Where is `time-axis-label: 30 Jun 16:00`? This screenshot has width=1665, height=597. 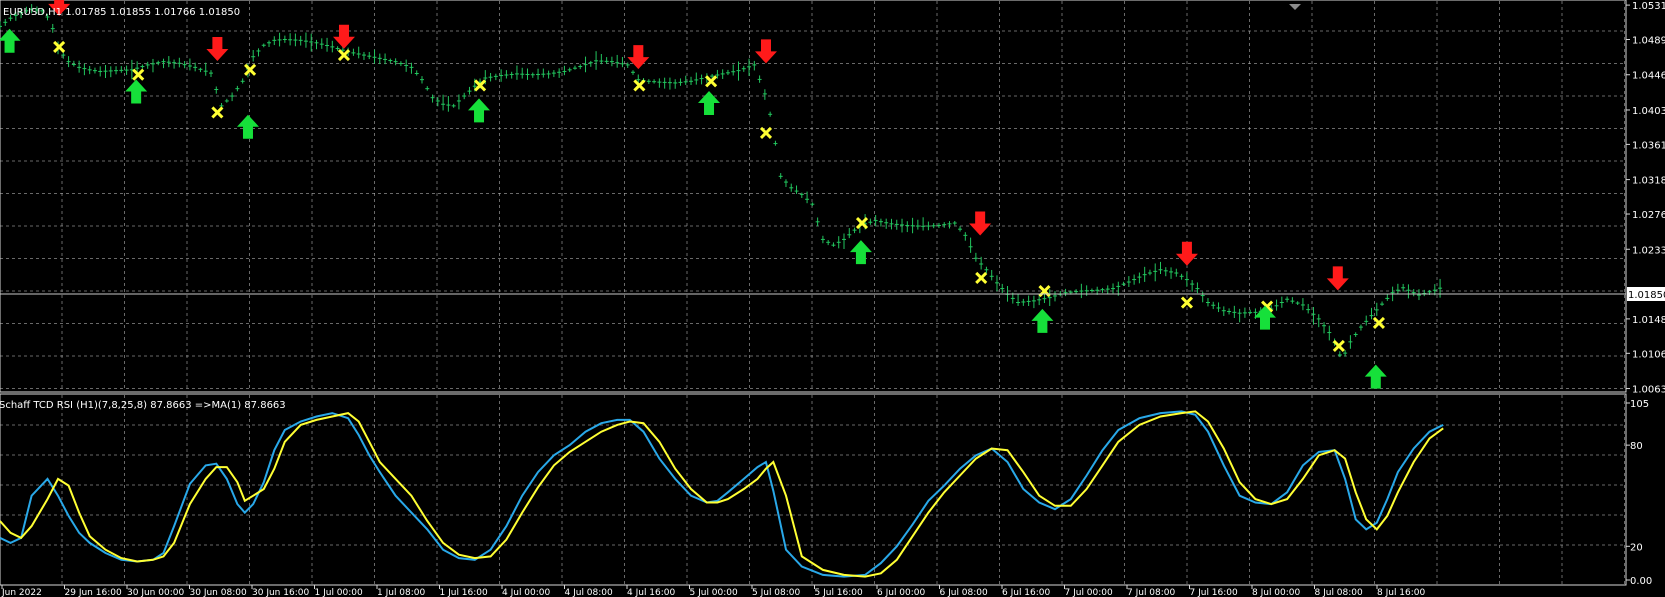
time-axis-label: 30 Jun 16:00 is located at coordinates (280, 592).